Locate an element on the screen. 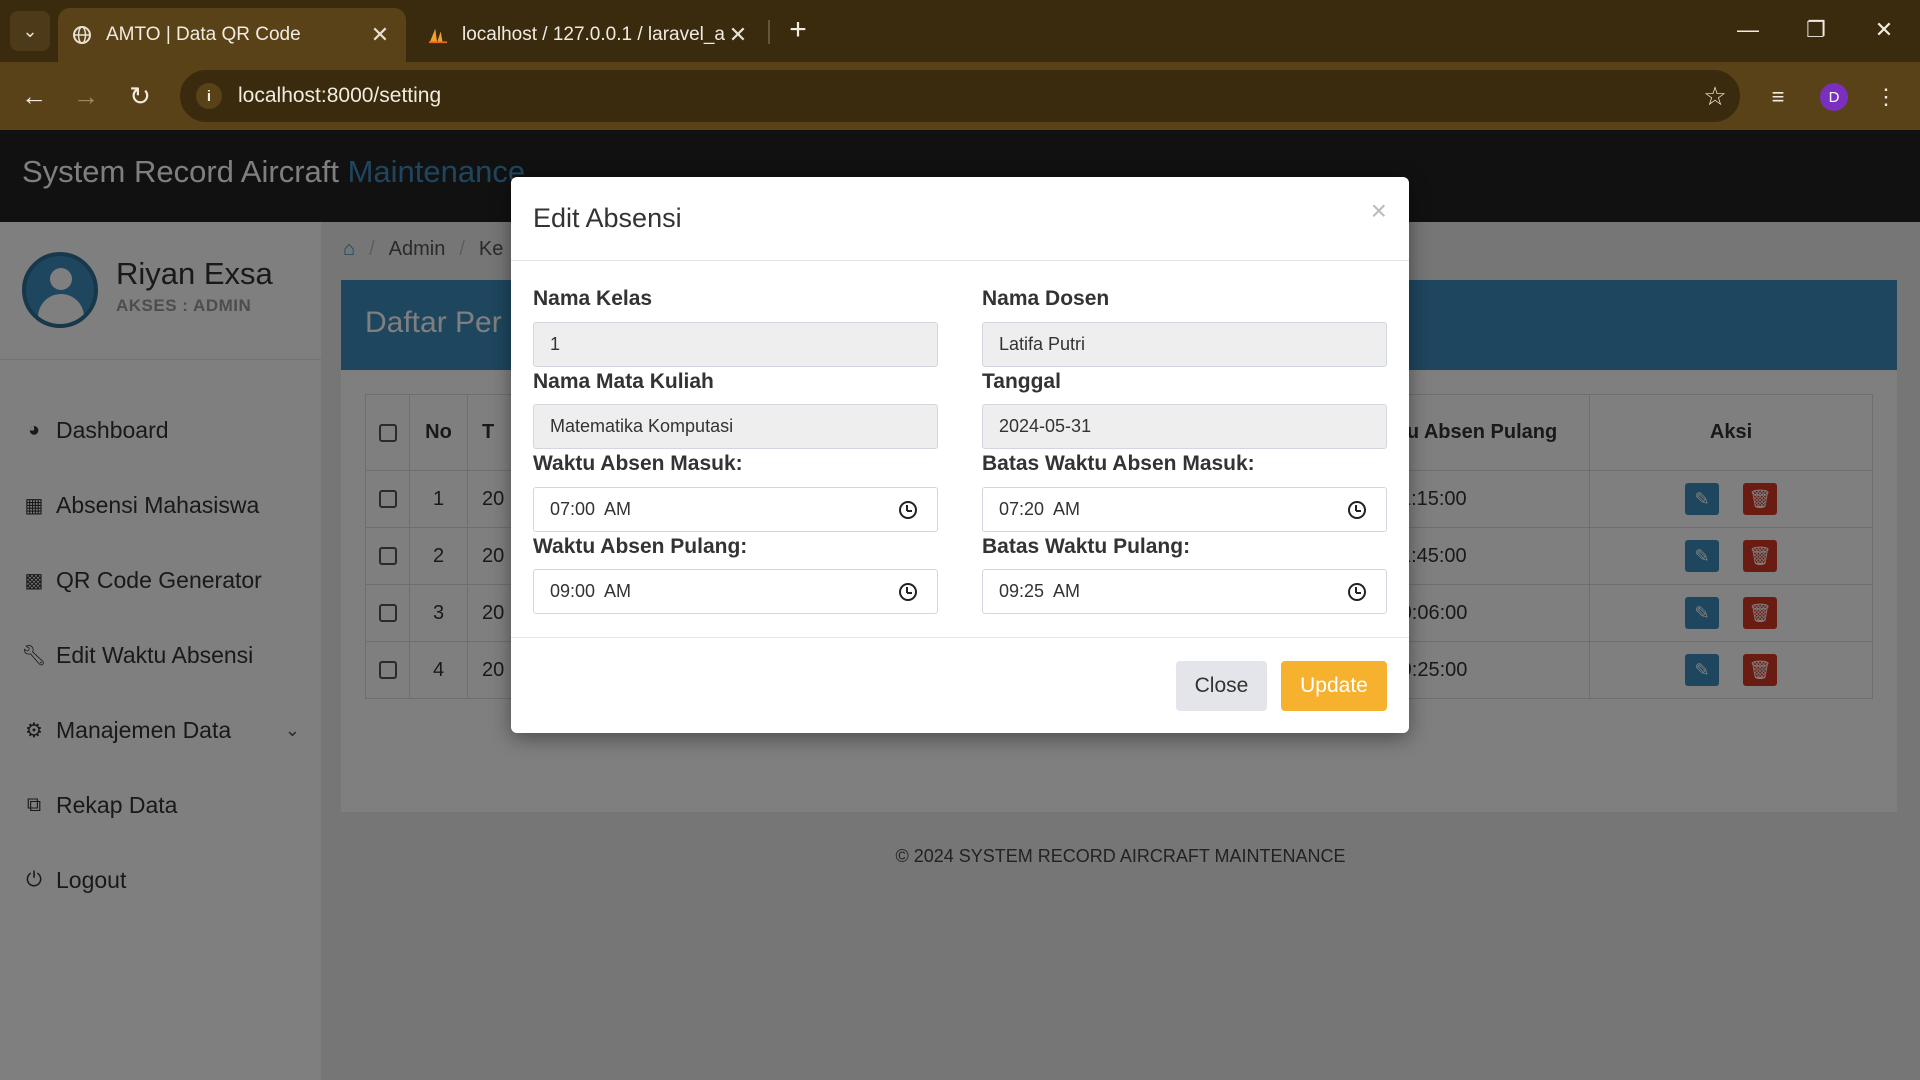 The width and height of the screenshot is (1920, 1080). nama-kelas-field: 1 is located at coordinates (735, 344).